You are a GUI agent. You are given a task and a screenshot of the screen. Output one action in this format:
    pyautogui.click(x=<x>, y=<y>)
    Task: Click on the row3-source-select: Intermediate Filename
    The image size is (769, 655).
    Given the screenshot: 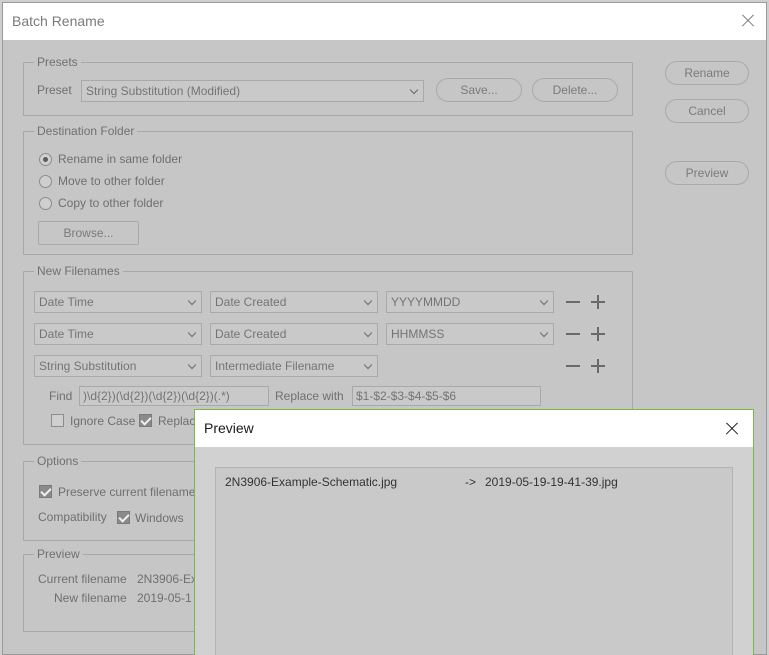 What is the action you would take?
    pyautogui.click(x=294, y=366)
    